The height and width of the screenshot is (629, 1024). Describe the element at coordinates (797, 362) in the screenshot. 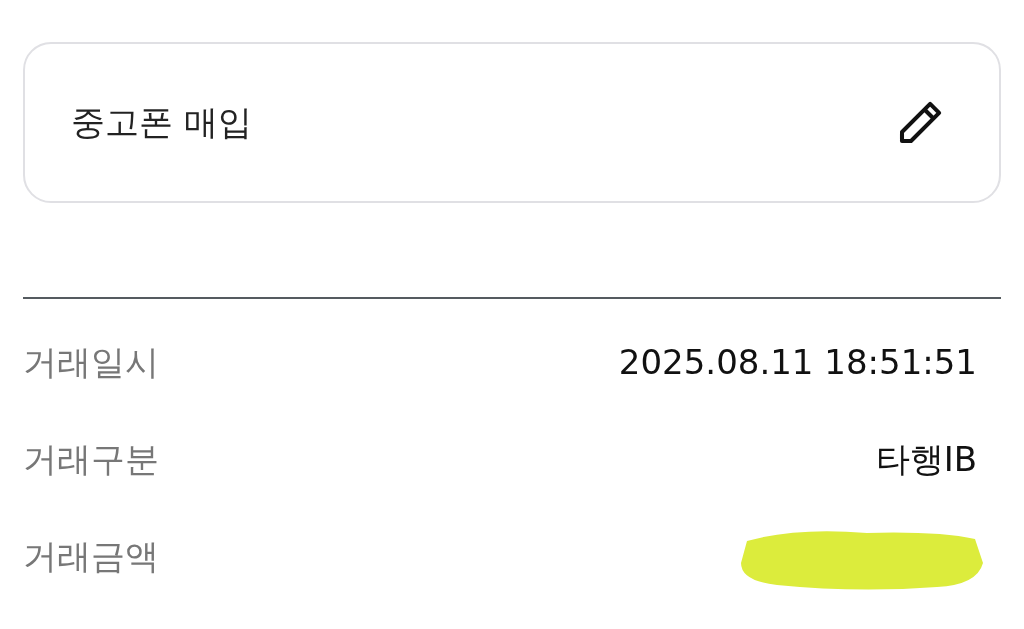

I see `detail-value: 2025.08.11 18:51:51` at that location.